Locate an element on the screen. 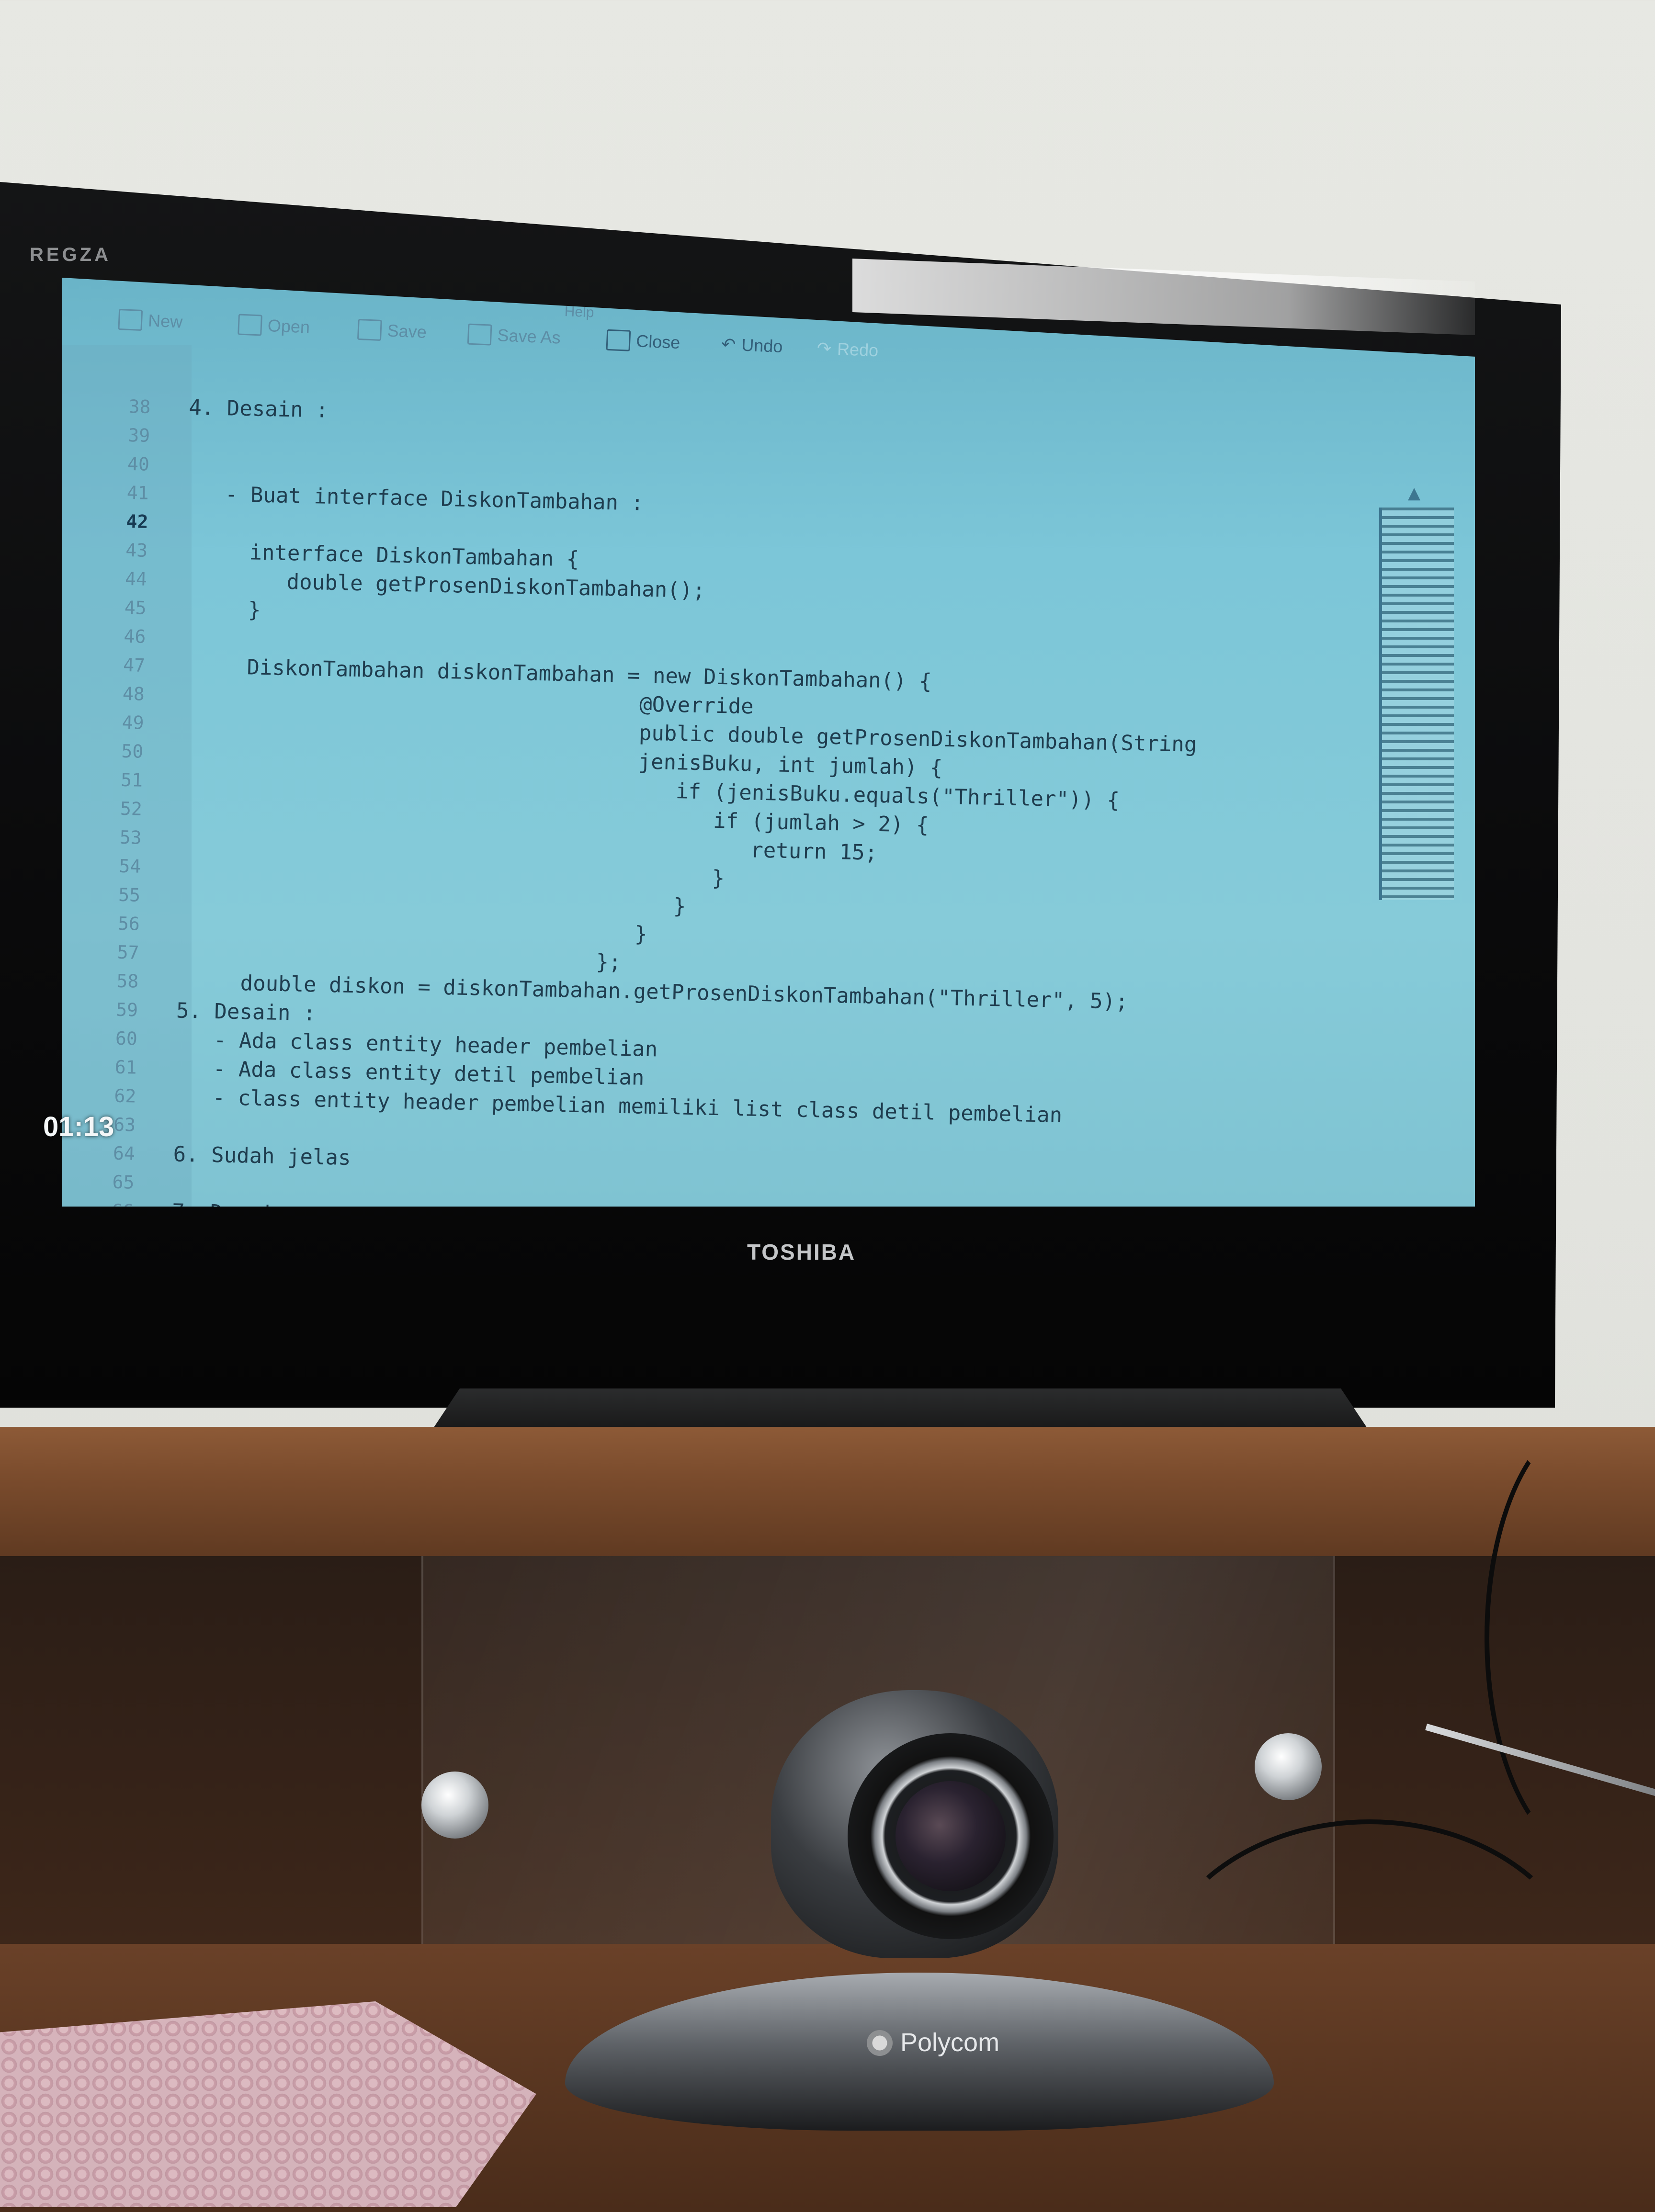 This screenshot has width=1655, height=2212. camera-cable is located at coordinates (1370, 1991).